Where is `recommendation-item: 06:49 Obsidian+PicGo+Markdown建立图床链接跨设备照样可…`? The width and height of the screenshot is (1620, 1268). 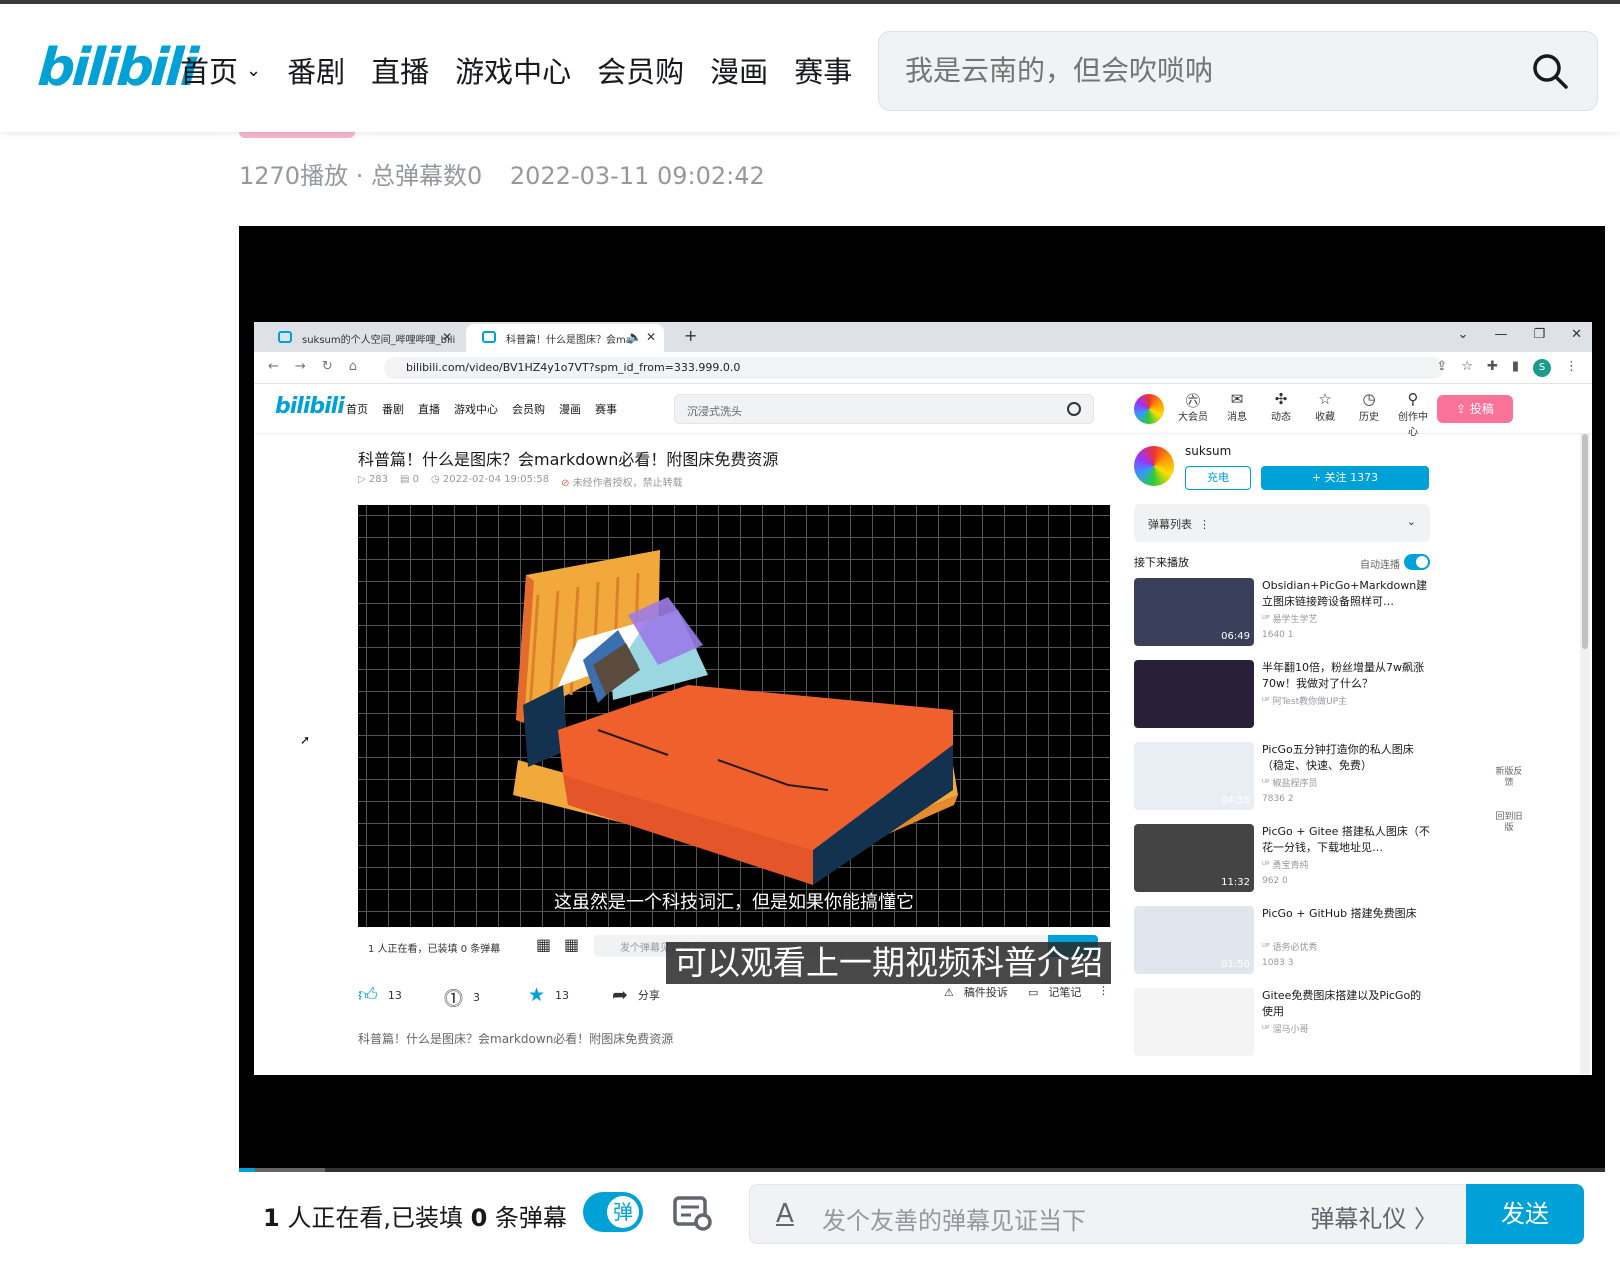
recommendation-item: 06:49 Obsidian+PicGo+Markdown建立图床链接跨设备照样可… is located at coordinates (1282, 617).